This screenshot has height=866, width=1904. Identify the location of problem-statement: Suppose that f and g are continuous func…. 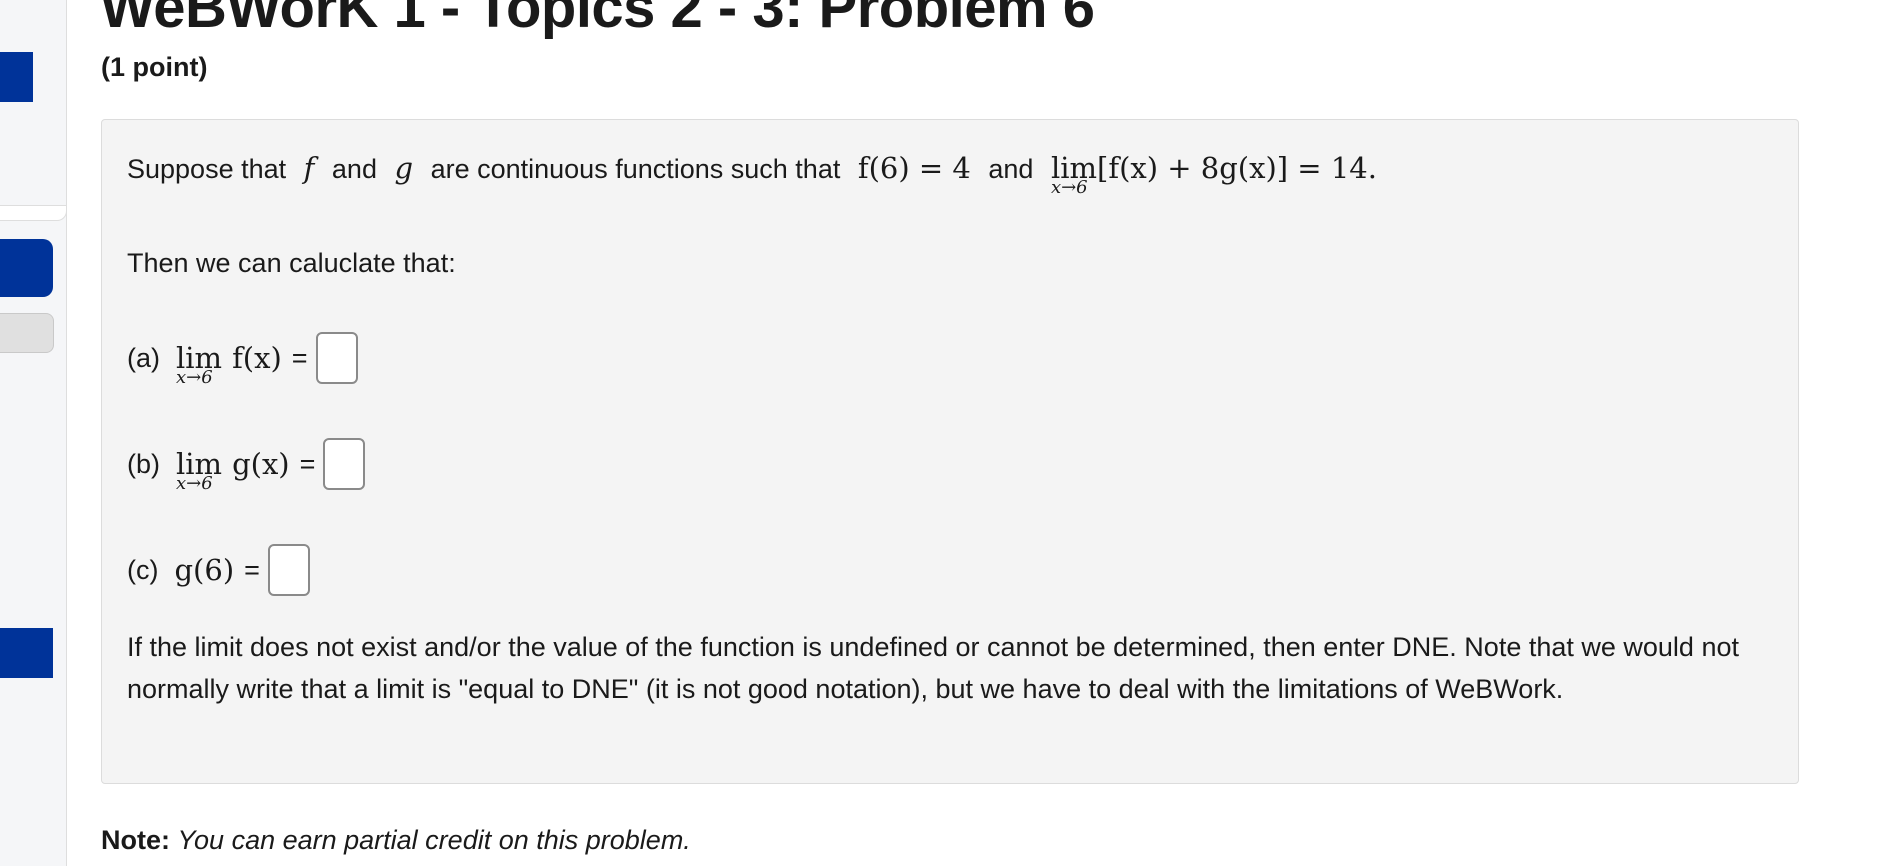
(752, 173).